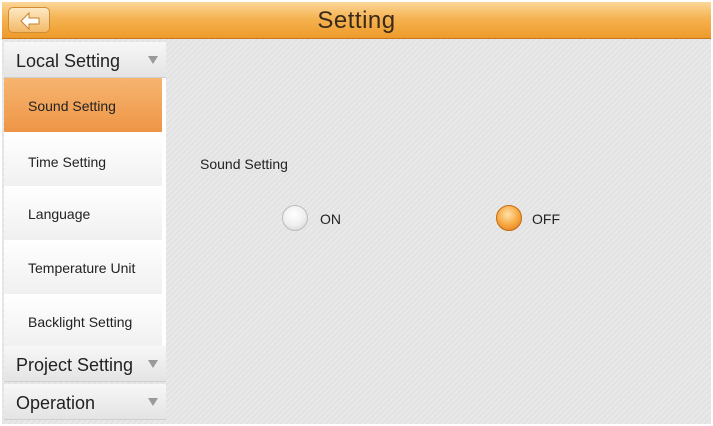  I want to click on radio-on, so click(295, 218).